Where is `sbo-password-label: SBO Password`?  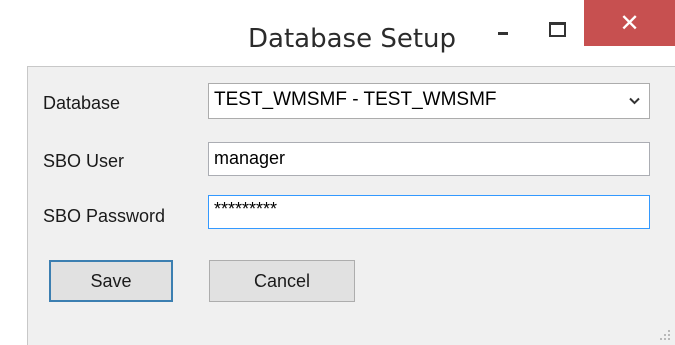
sbo-password-label: SBO Password is located at coordinates (104, 216).